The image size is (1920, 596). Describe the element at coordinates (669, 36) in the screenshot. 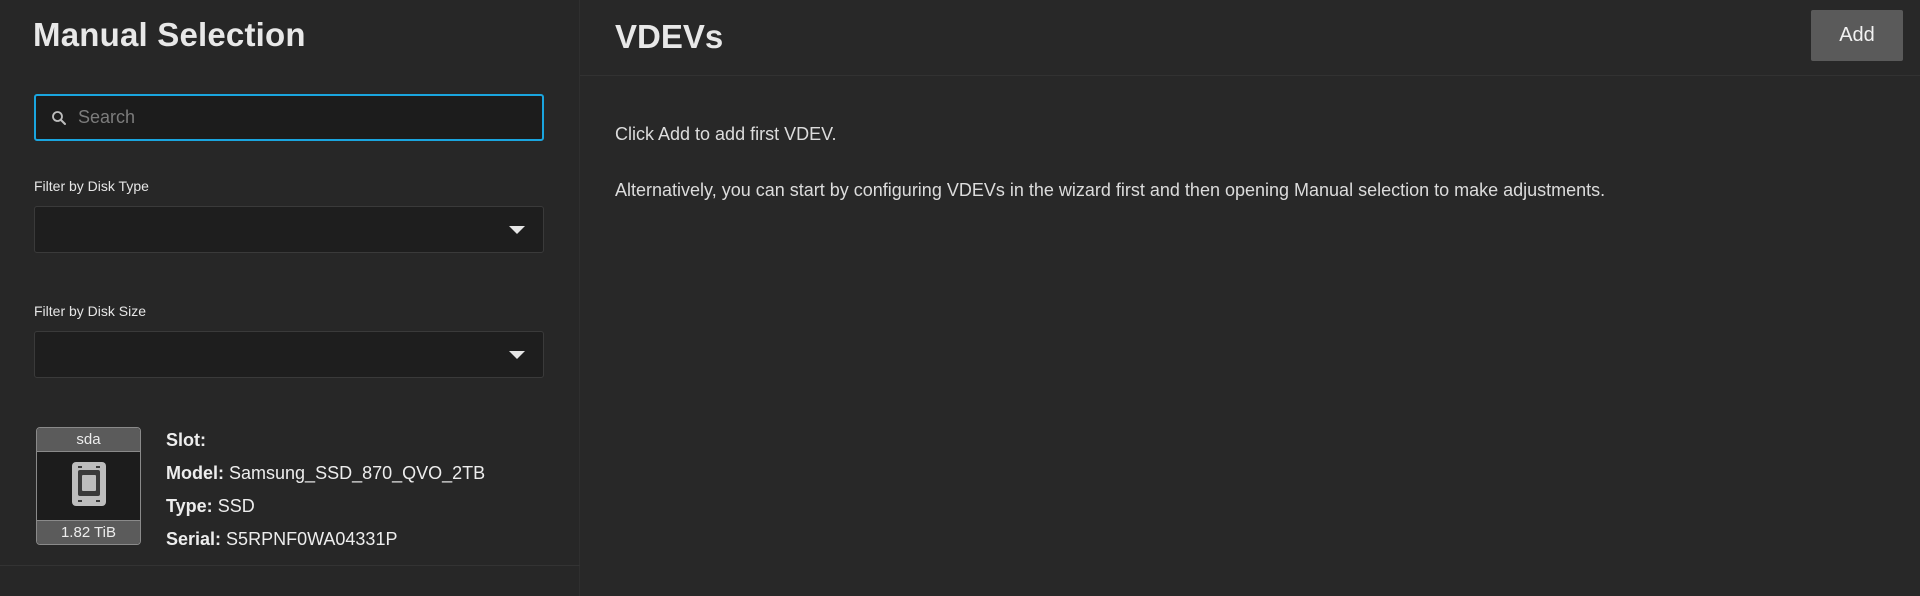

I see `vdevs-title: VDEVs` at that location.